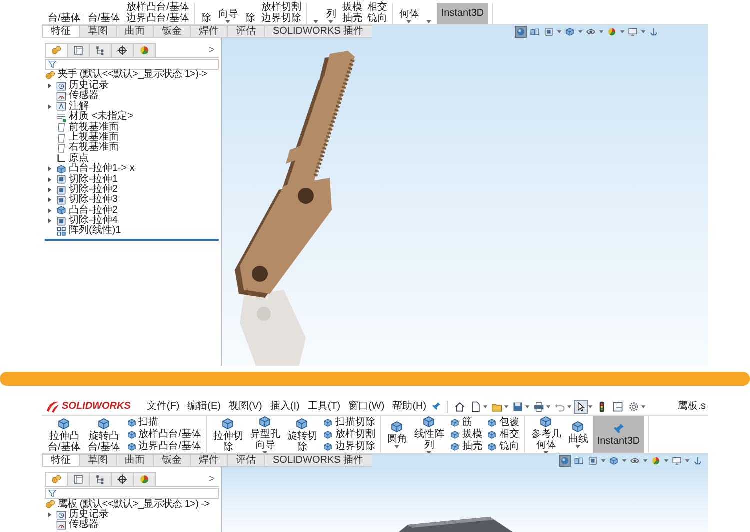 The width and height of the screenshot is (750, 532). Describe the element at coordinates (61, 31) in the screenshot. I see `tab: 特征` at that location.